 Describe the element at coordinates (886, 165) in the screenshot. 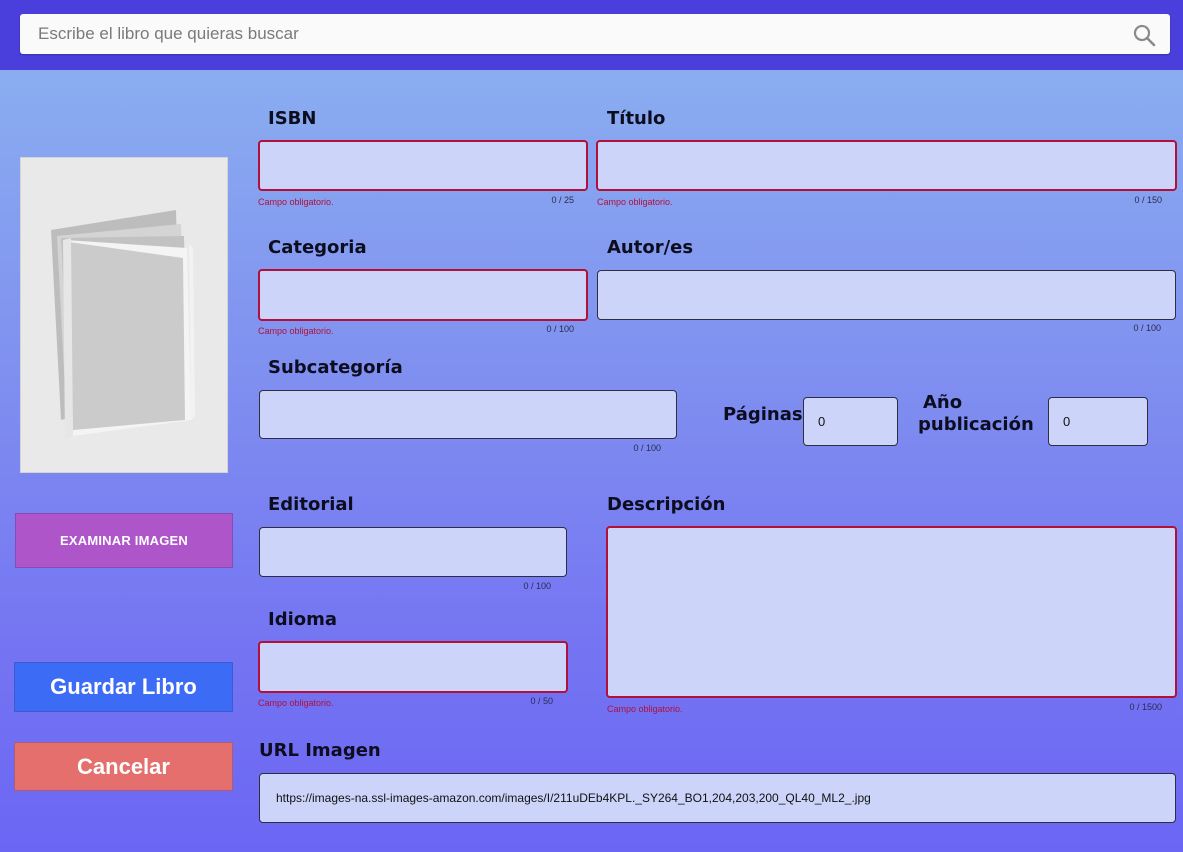

I see `title-field` at that location.